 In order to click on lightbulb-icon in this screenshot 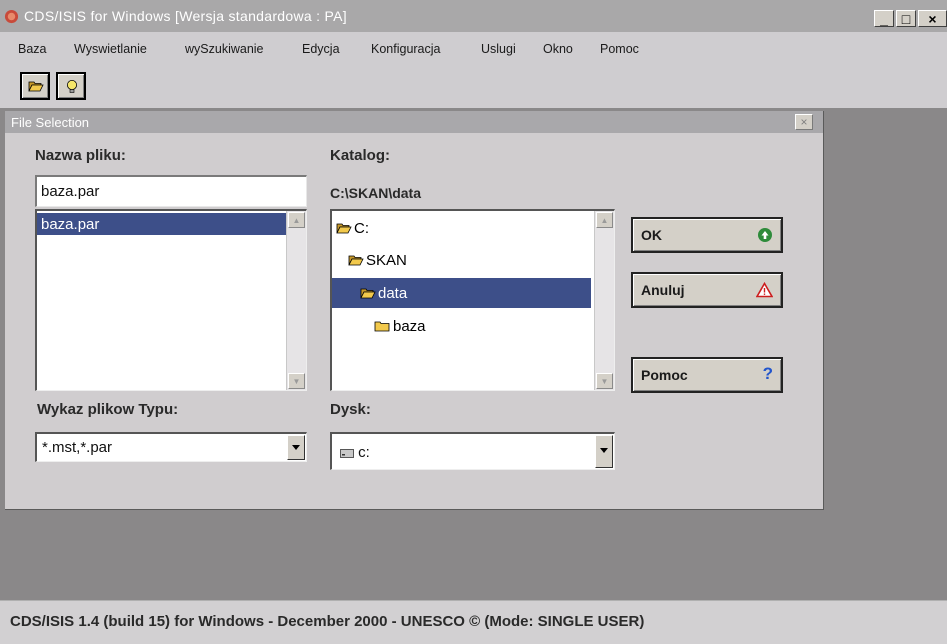, I will do `click(72, 86)`.